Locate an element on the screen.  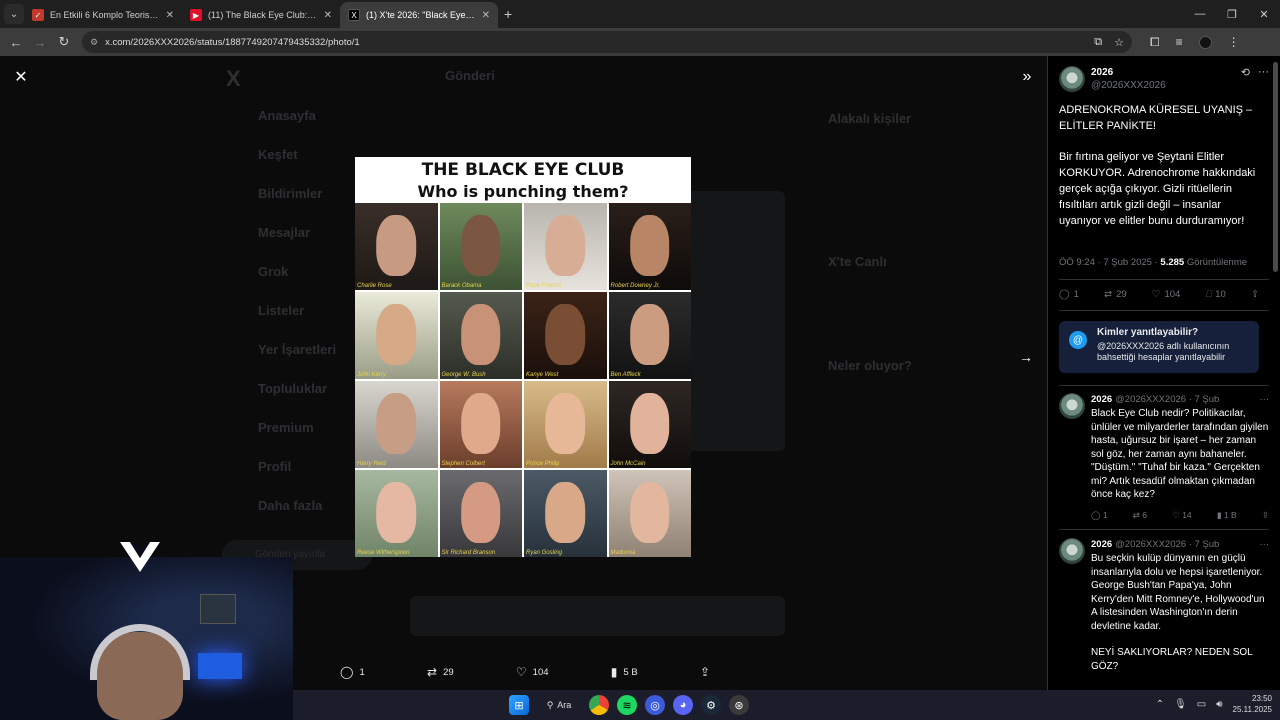
tab-search-chevron-icon: ⌄ is located at coordinates (14, 14).